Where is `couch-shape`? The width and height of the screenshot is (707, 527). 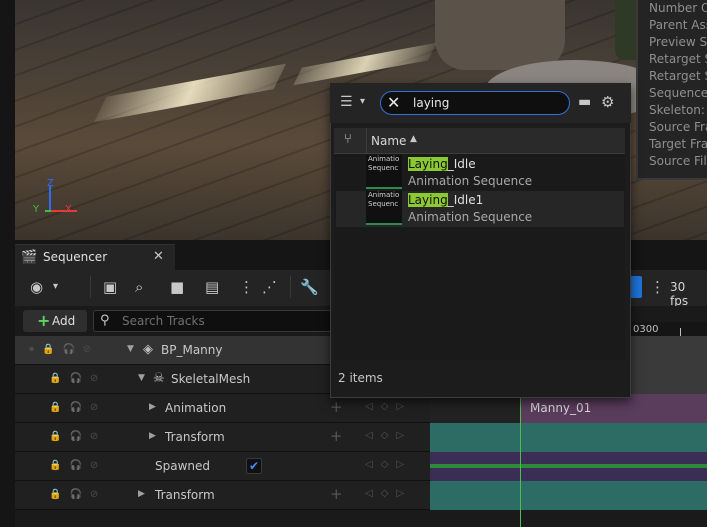 couch-shape is located at coordinates (500, 35).